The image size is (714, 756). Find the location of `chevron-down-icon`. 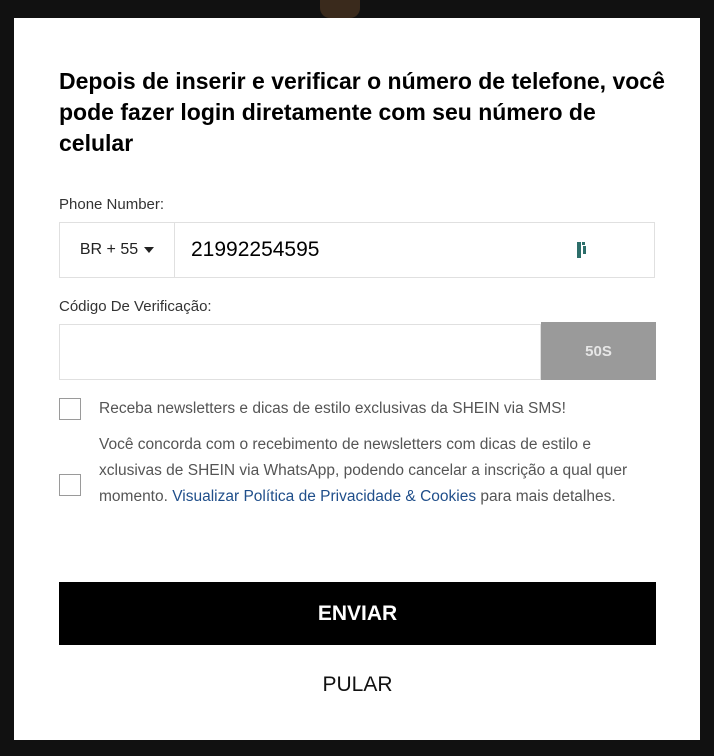

chevron-down-icon is located at coordinates (149, 250).